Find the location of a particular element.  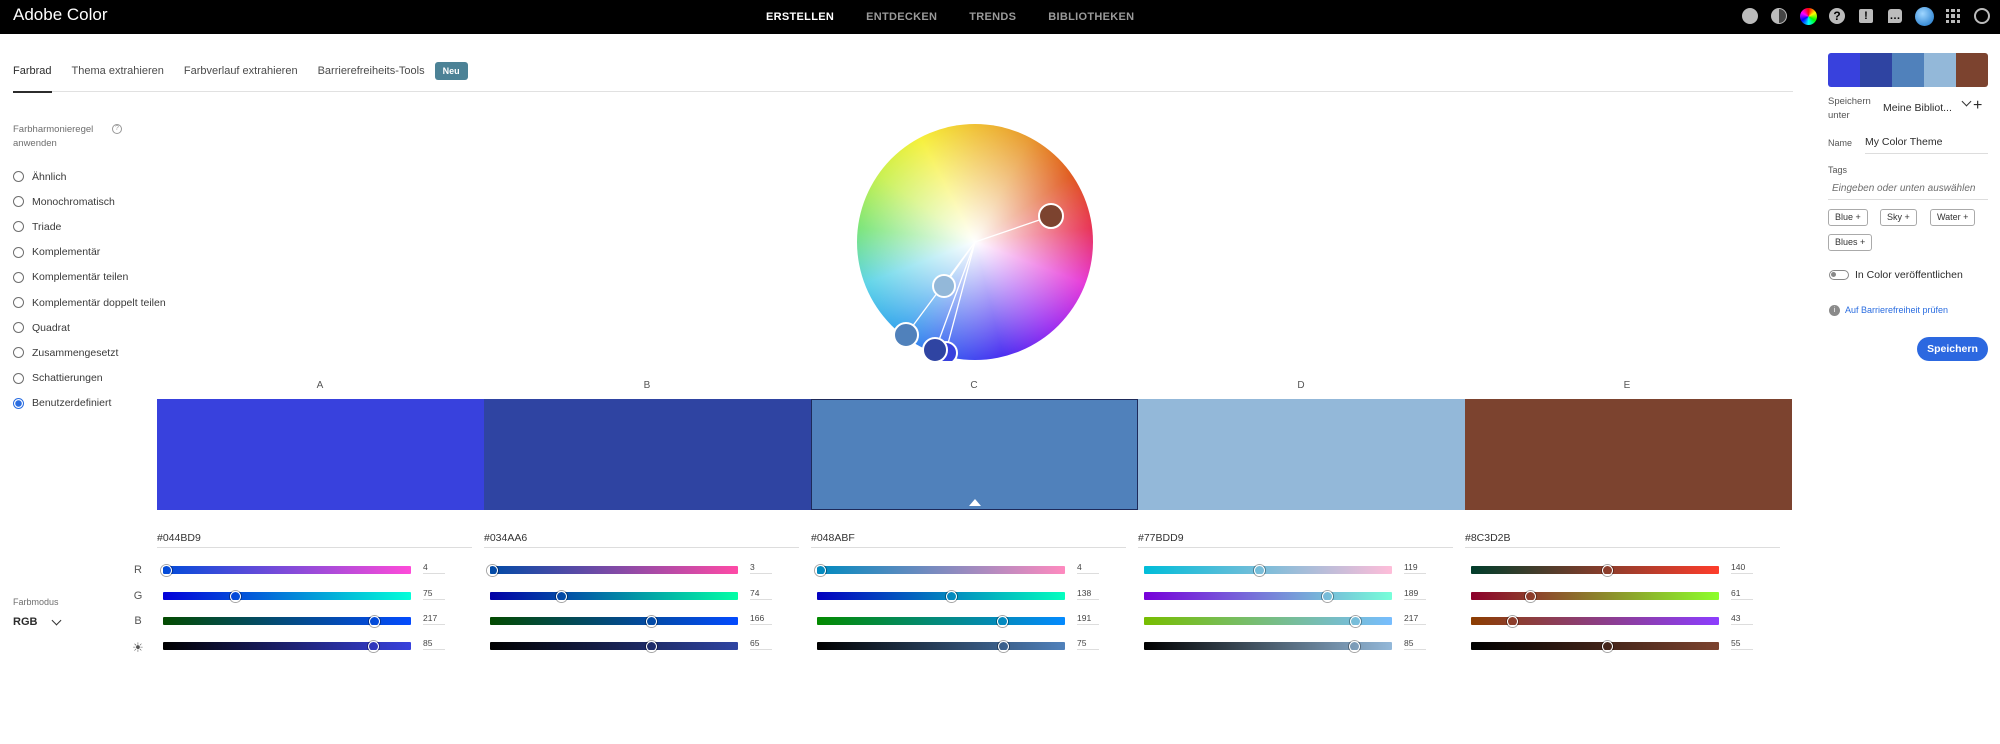

rule-komplementaer-teilen: Komplementär teilen is located at coordinates (89, 277).